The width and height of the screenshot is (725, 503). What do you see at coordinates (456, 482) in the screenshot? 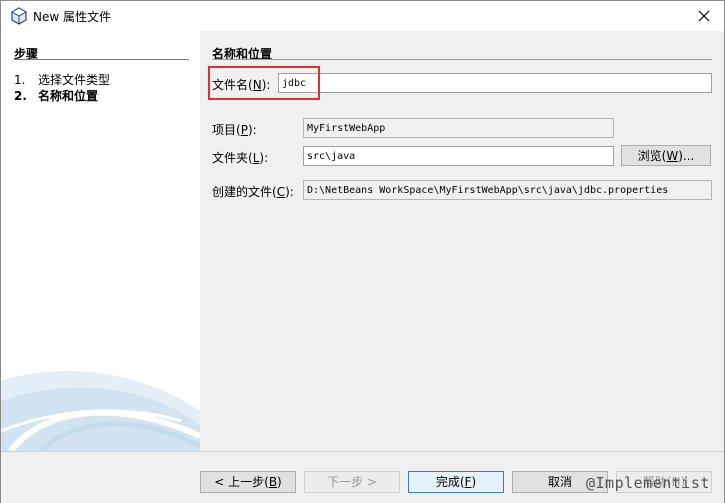
I see `finish-button: 完成(F)` at bounding box center [456, 482].